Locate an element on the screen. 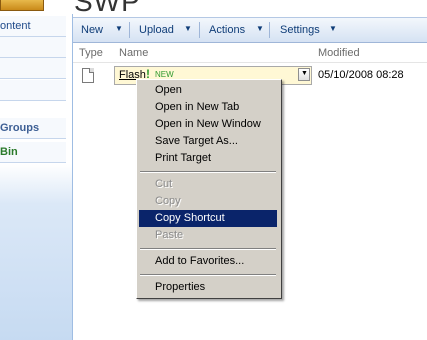 Image resolution: width=427 pixels, height=340 pixels. menu-item-label: Open in New Tab is located at coordinates (197, 107).